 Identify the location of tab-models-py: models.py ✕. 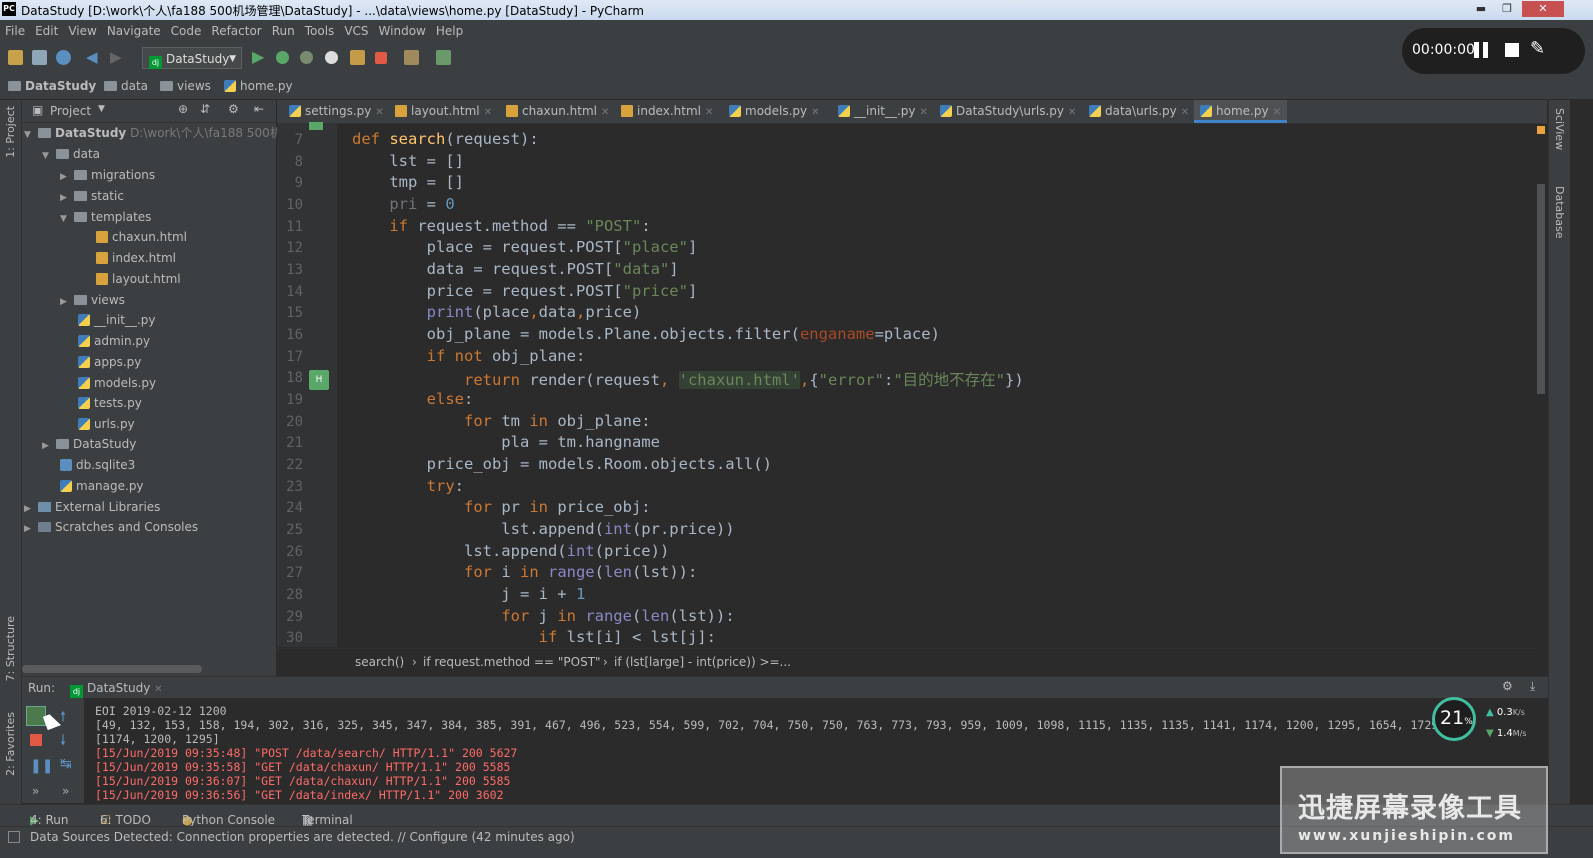
(774, 111).